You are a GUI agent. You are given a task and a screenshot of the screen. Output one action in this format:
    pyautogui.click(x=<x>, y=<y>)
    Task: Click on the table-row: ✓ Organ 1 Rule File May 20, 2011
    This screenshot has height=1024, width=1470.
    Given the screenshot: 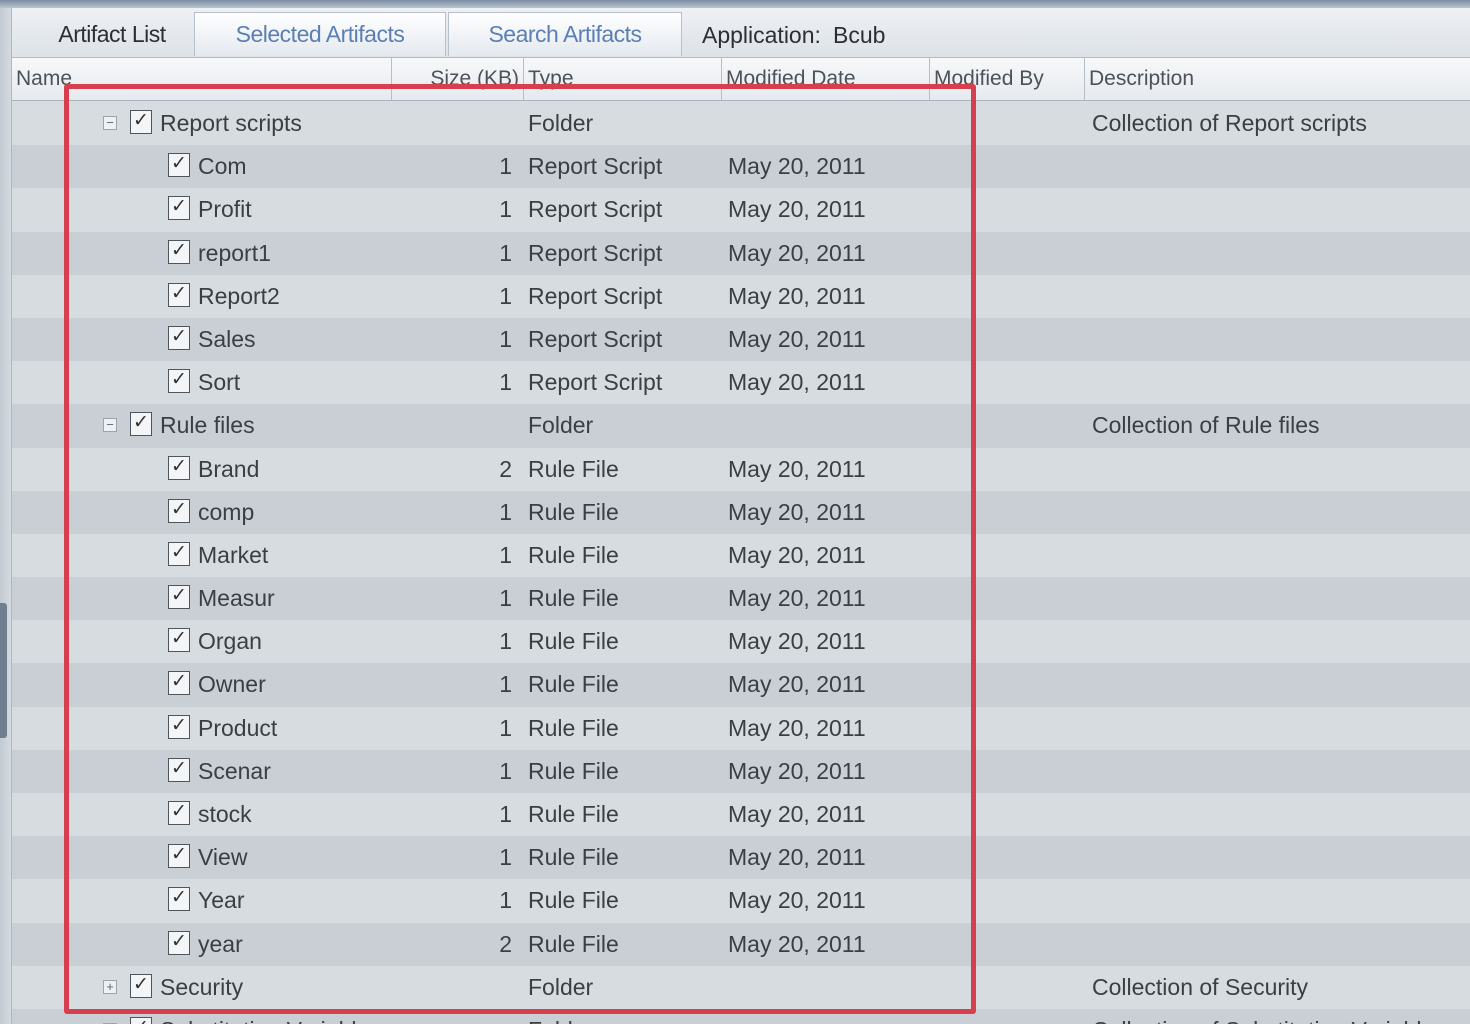 What is the action you would take?
    pyautogui.click(x=741, y=642)
    